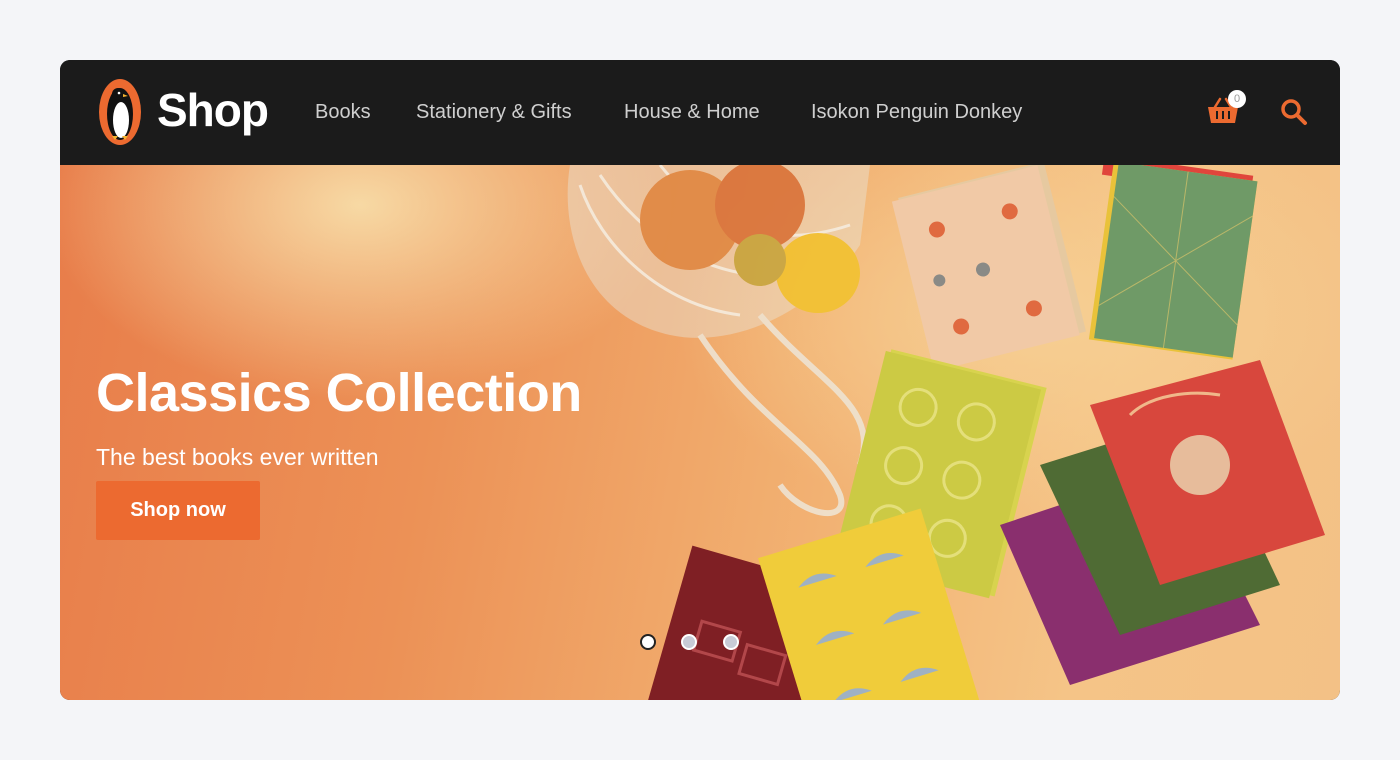 This screenshot has width=1400, height=760. I want to click on search-icon, so click(1294, 112).